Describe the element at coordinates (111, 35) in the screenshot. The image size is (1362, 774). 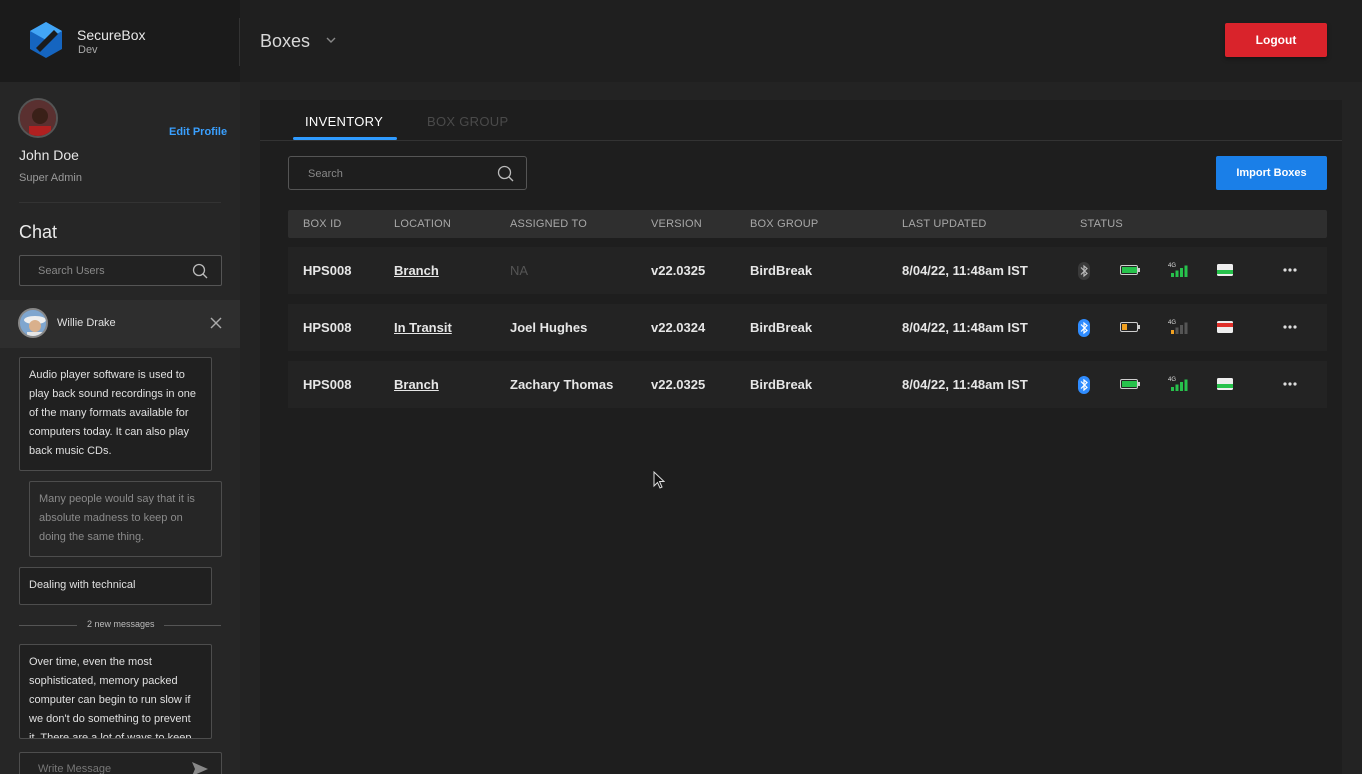
I see `app-name: SecureBox` at that location.